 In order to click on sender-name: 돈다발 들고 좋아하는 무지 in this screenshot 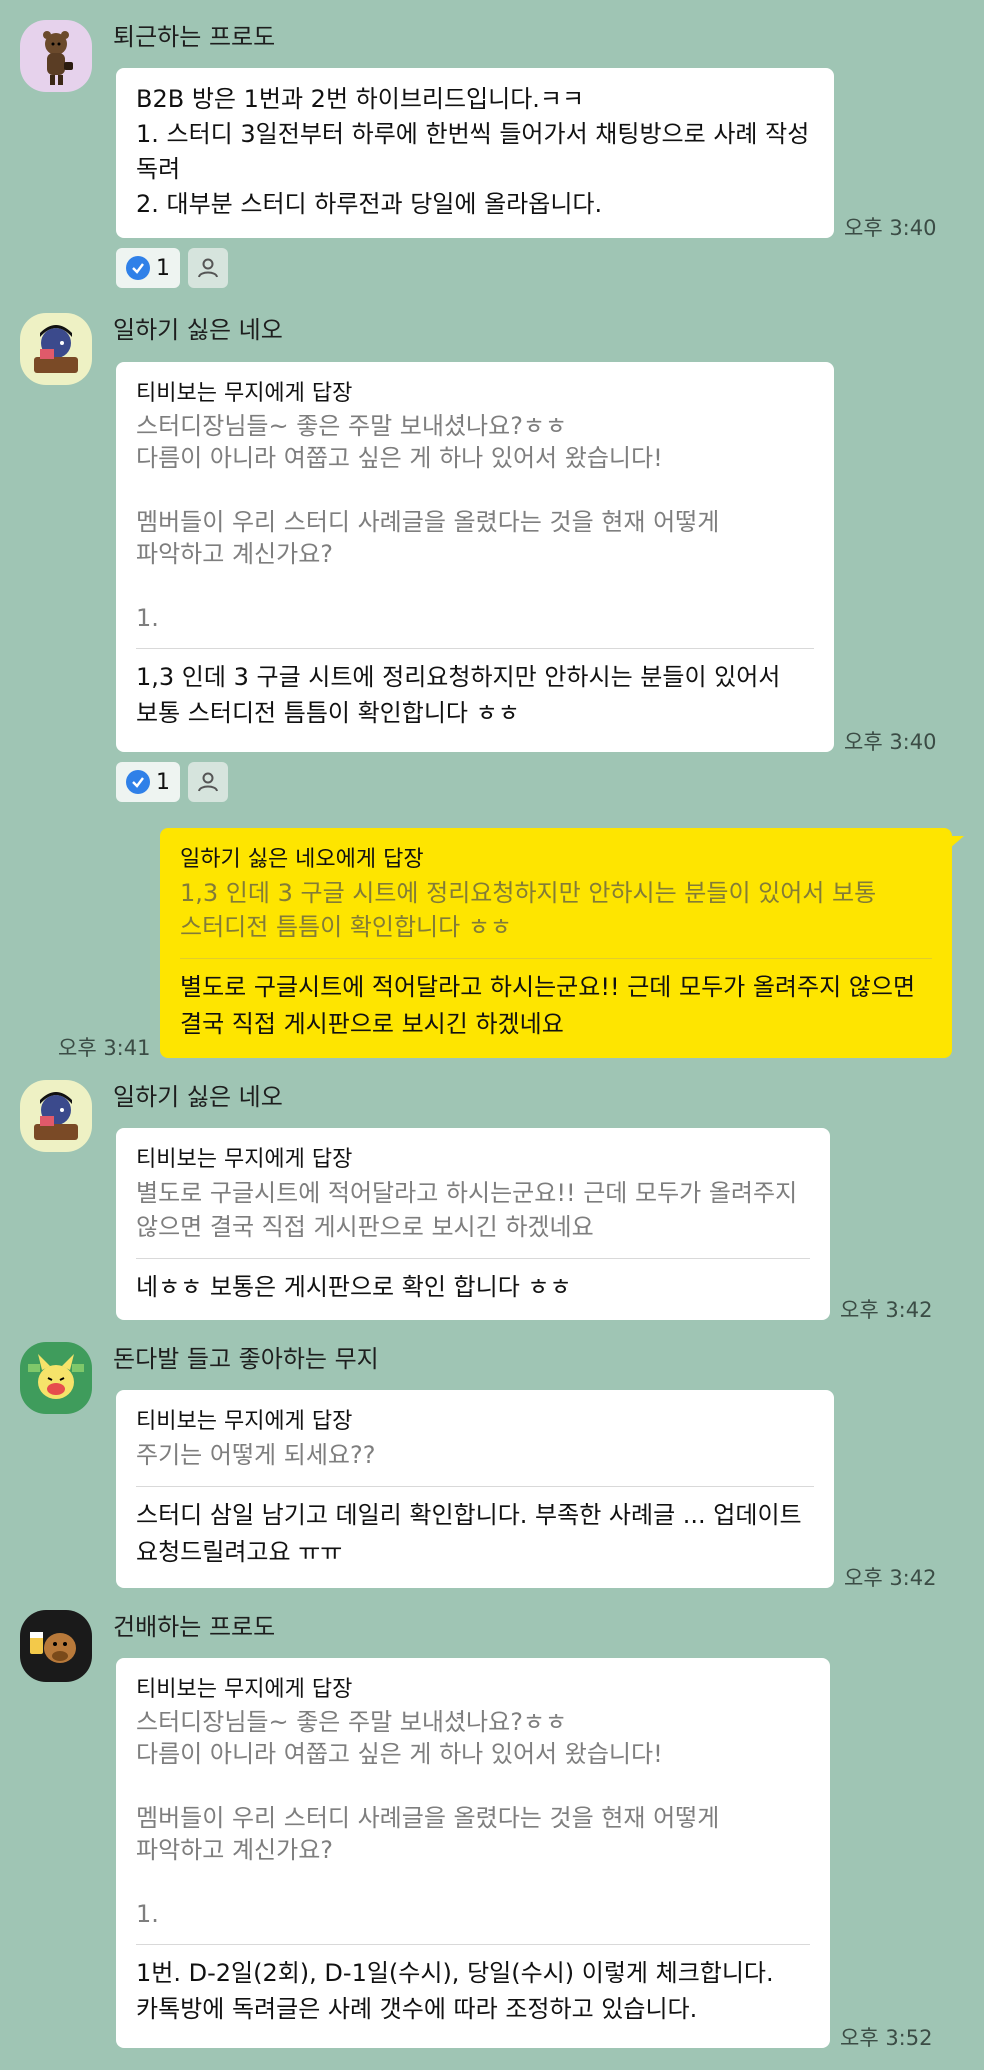, I will do `click(246, 1359)`.